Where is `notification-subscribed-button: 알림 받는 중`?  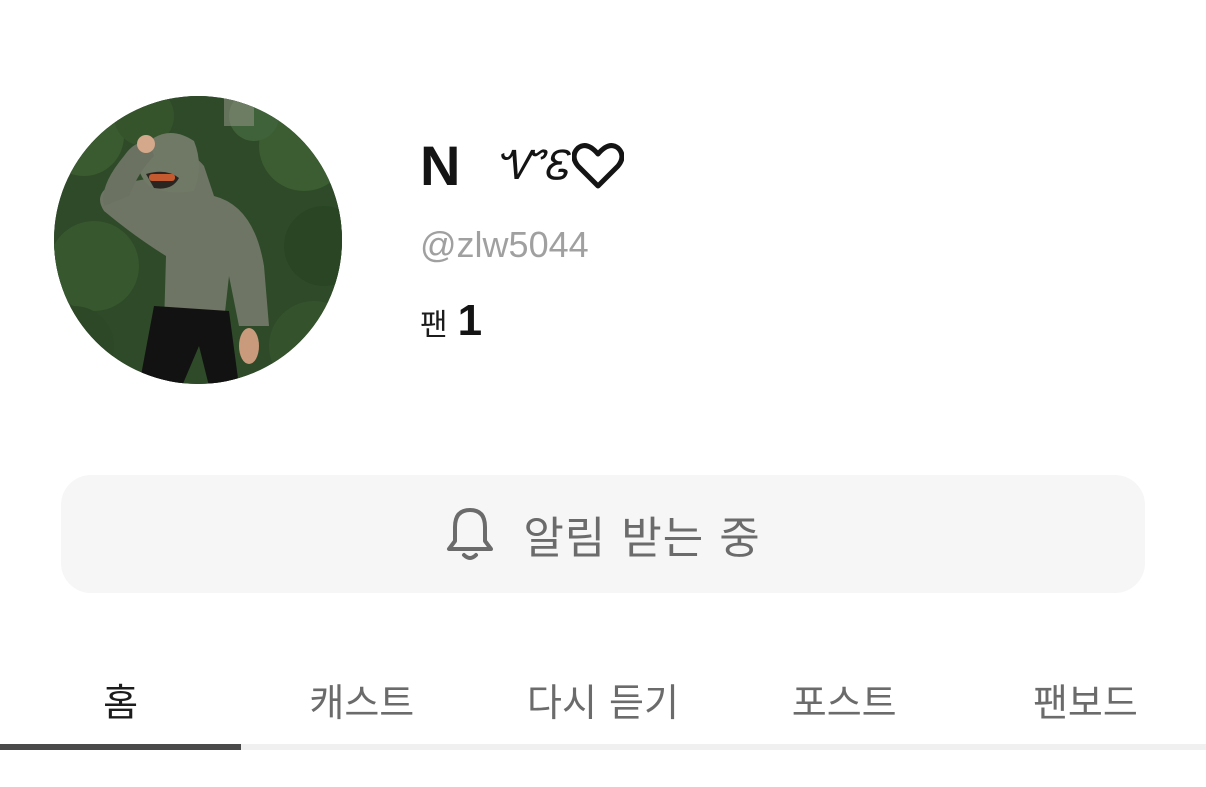 notification-subscribed-button: 알림 받는 중 is located at coordinates (603, 534).